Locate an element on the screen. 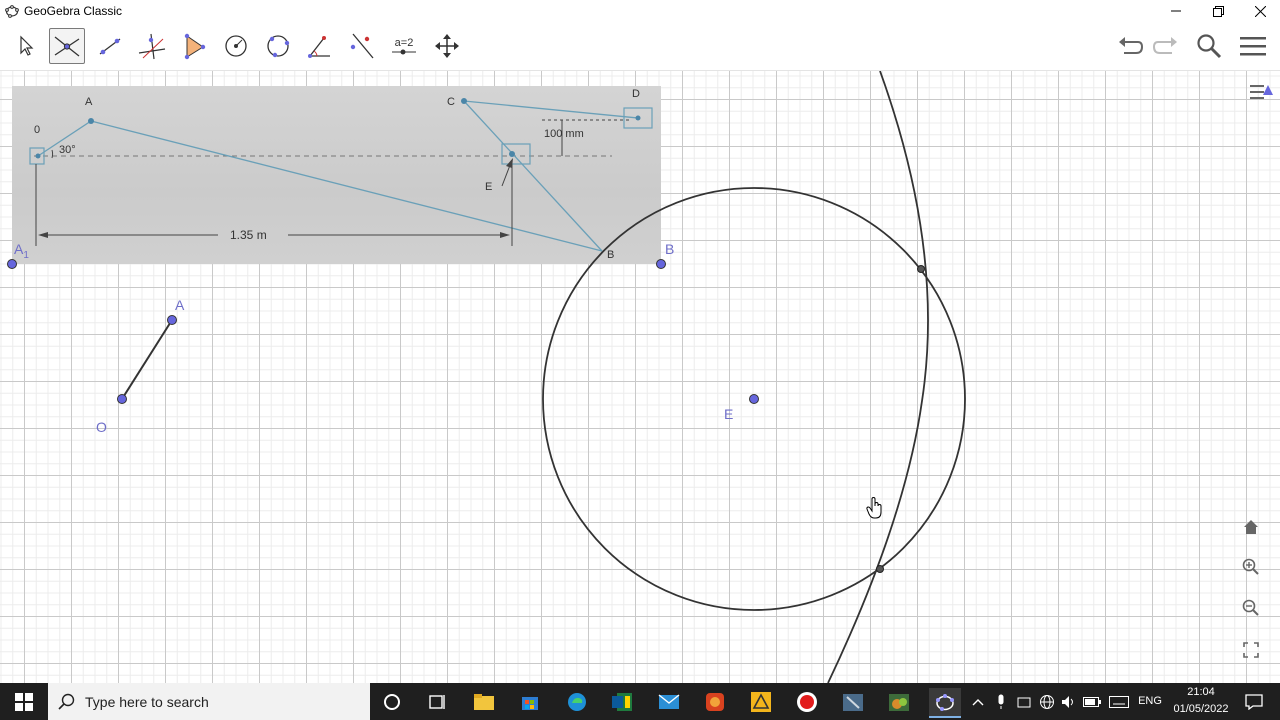 This screenshot has height=720, width=1280. move-tool is located at coordinates (26, 46).